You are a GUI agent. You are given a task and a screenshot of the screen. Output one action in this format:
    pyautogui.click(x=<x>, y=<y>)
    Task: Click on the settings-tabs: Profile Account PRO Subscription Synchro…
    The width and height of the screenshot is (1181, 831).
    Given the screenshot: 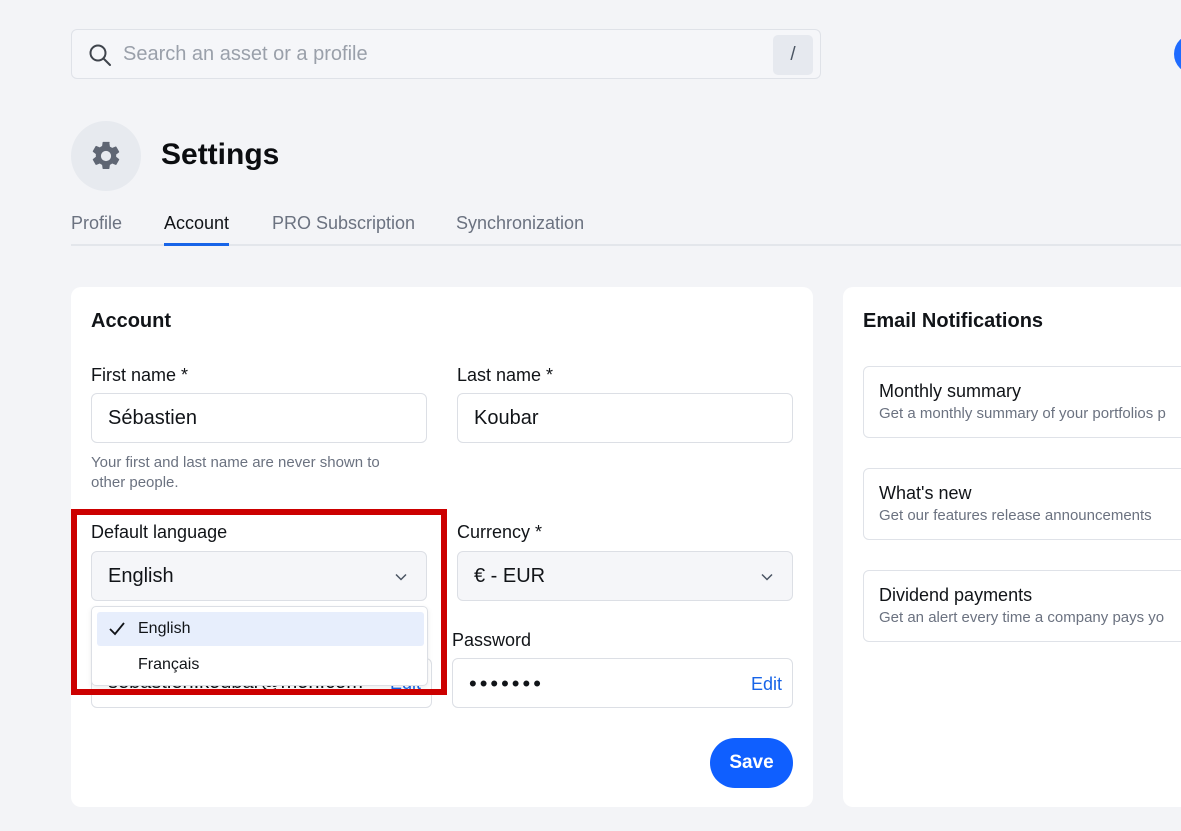 What is the action you would take?
    pyautogui.click(x=626, y=228)
    